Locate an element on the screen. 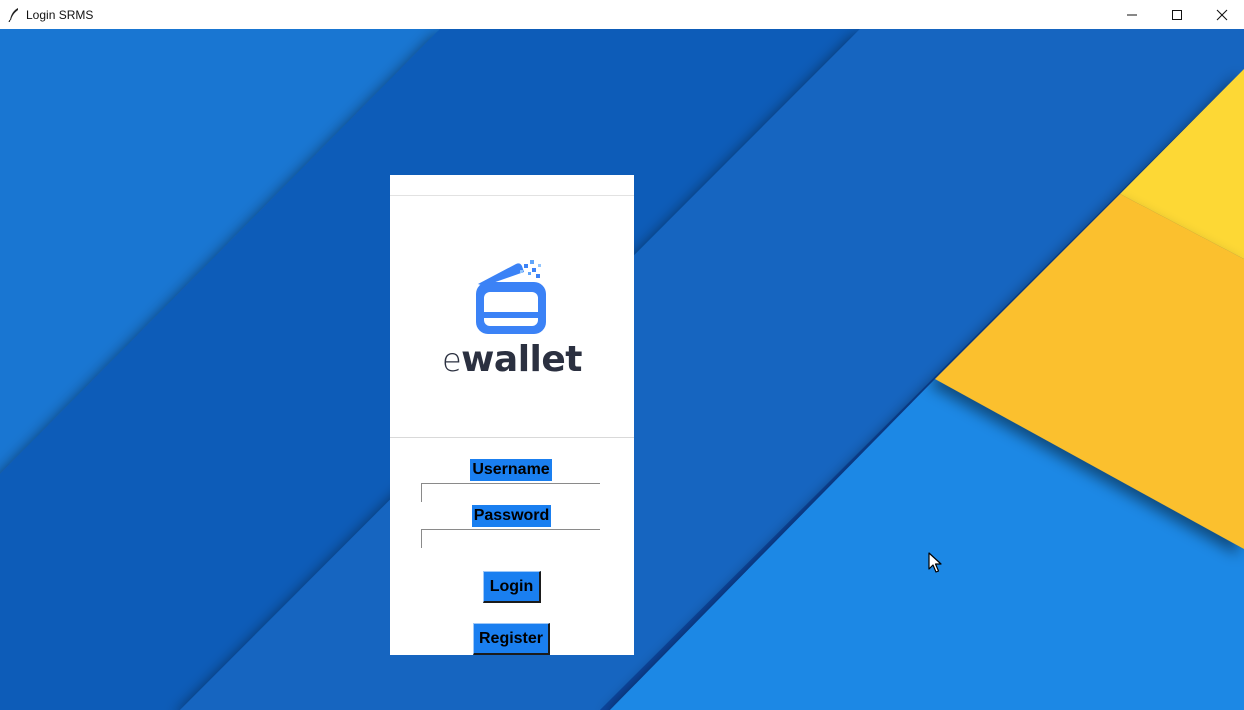  login-panel: ewallet Username Password Login Register is located at coordinates (512, 415).